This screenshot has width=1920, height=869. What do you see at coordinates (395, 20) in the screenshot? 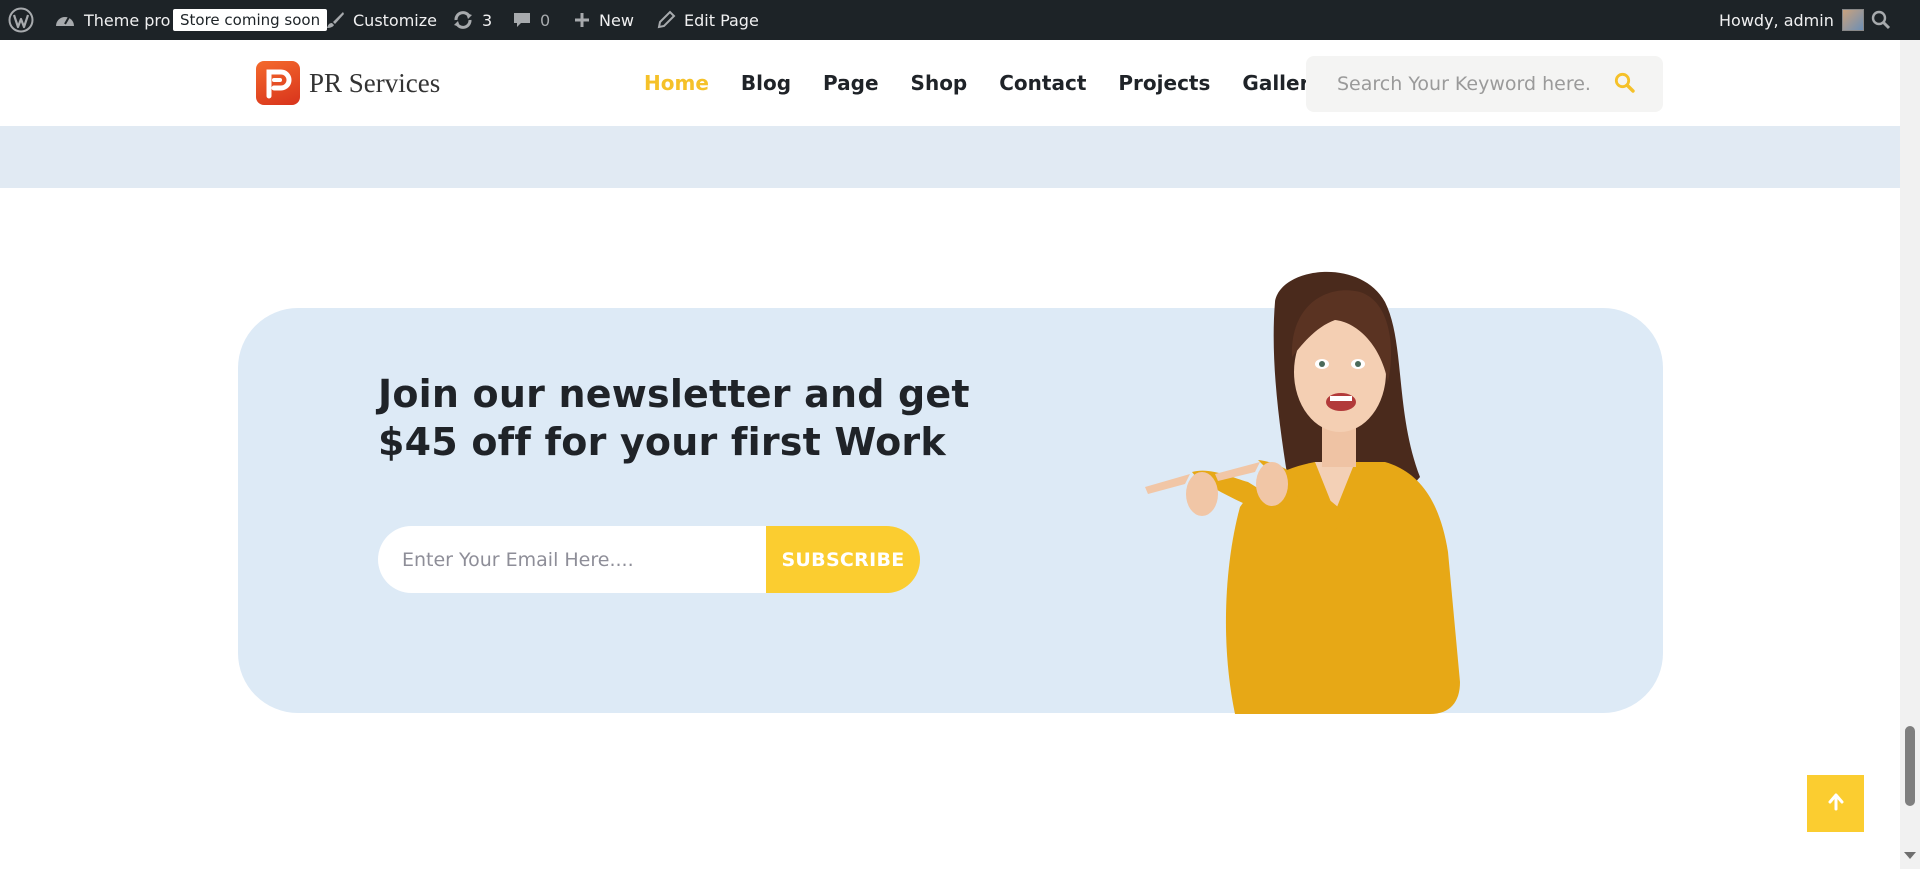
I see `customize-label: Customize` at bounding box center [395, 20].